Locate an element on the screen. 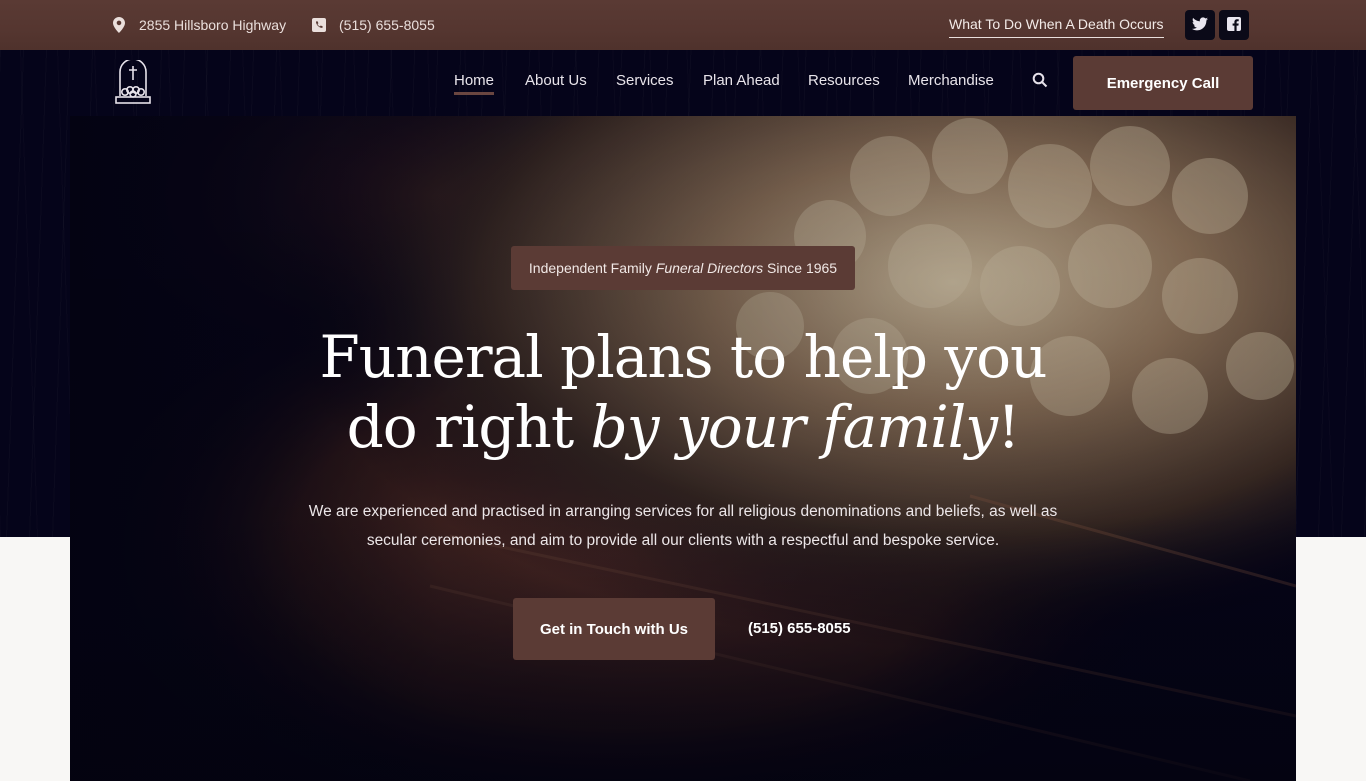 The image size is (1366, 781). site-logo is located at coordinates (133, 82).